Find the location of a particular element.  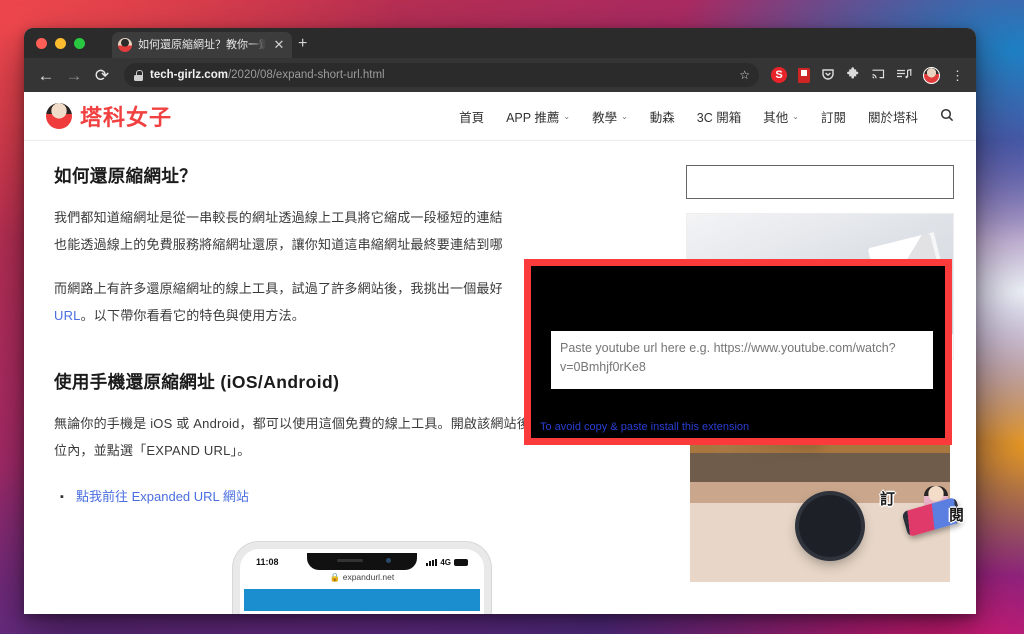

back-button: ← is located at coordinates (46, 75).